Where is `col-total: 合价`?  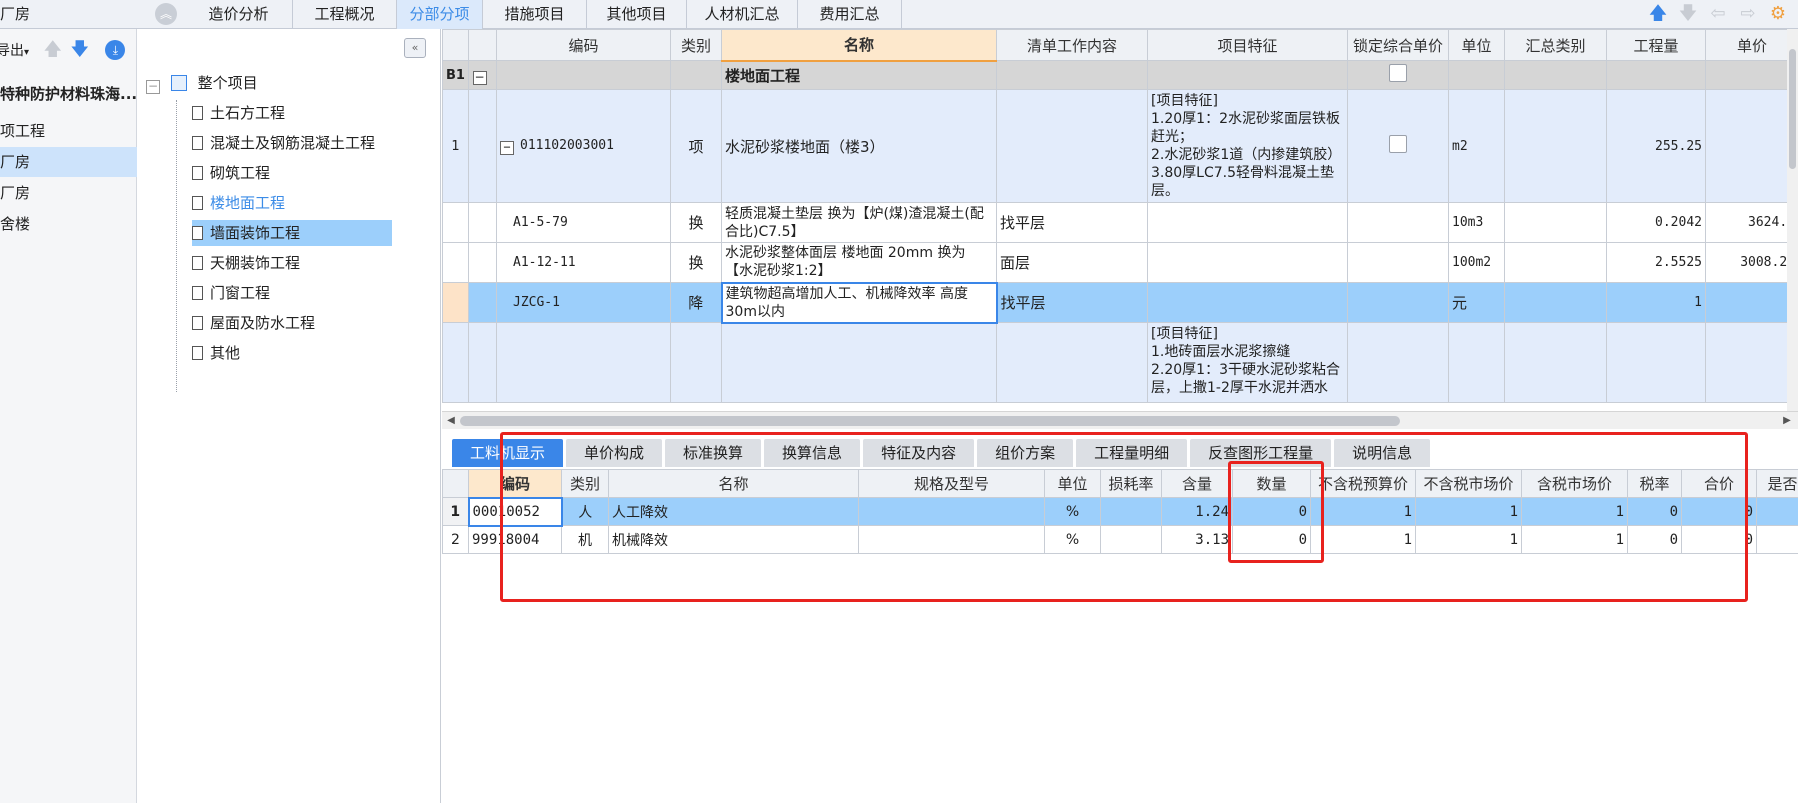
col-total: 合价 is located at coordinates (1719, 483).